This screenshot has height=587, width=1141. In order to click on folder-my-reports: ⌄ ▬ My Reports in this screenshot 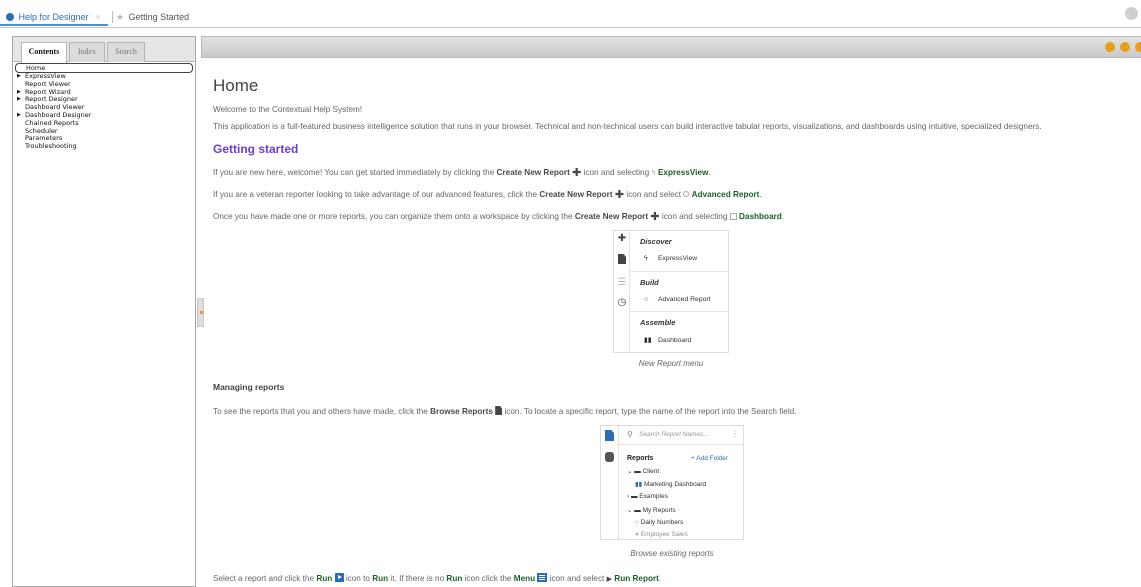, I will do `click(651, 510)`.